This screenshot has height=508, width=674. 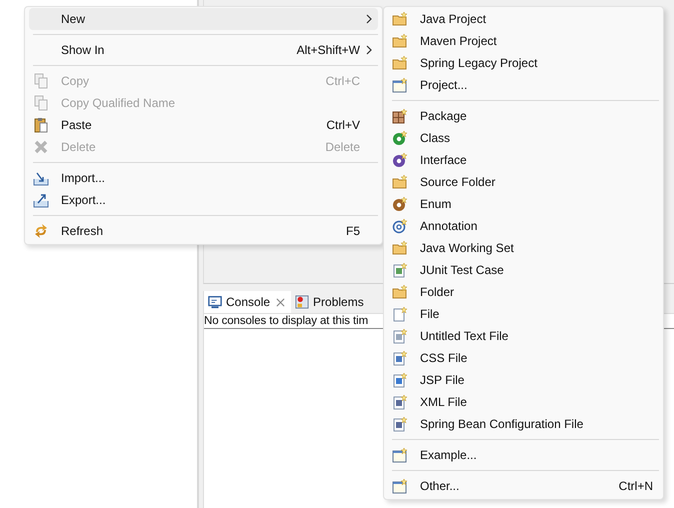 What do you see at coordinates (523, 486) in the screenshot?
I see `menu-item: Other... Ctrl+N` at bounding box center [523, 486].